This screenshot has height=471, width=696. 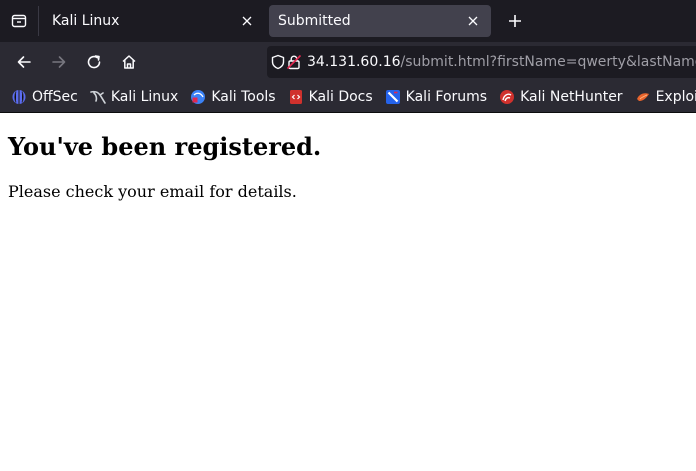 I want to click on bookmark-kali-docs: Kali Docs, so click(x=330, y=97).